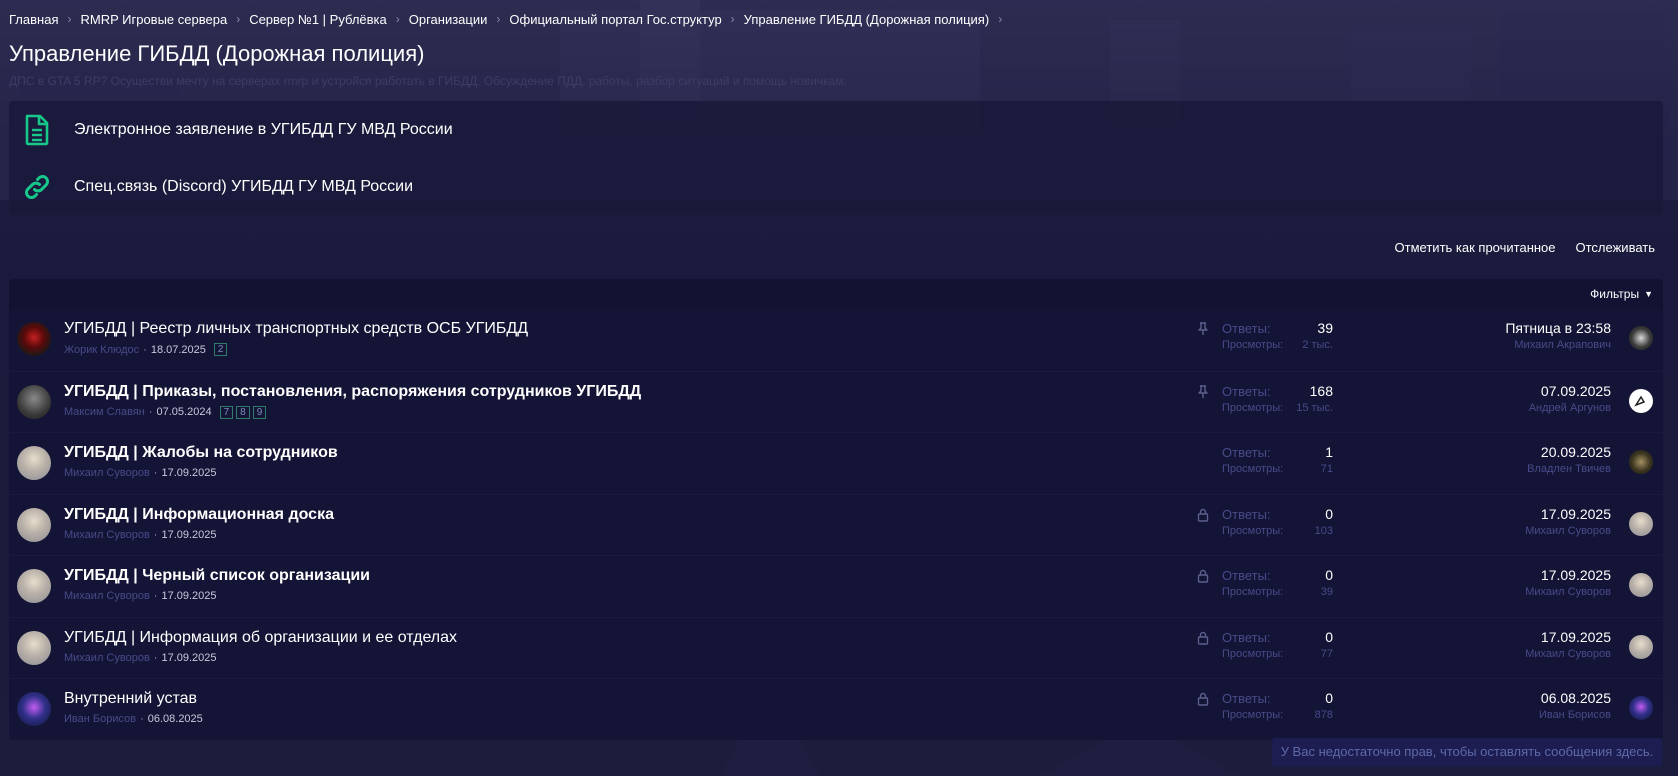 Image resolution: width=1678 pixels, height=776 pixels. What do you see at coordinates (448, 19) in the screenshot?
I see `breadcrumb-organizations: Организации` at bounding box center [448, 19].